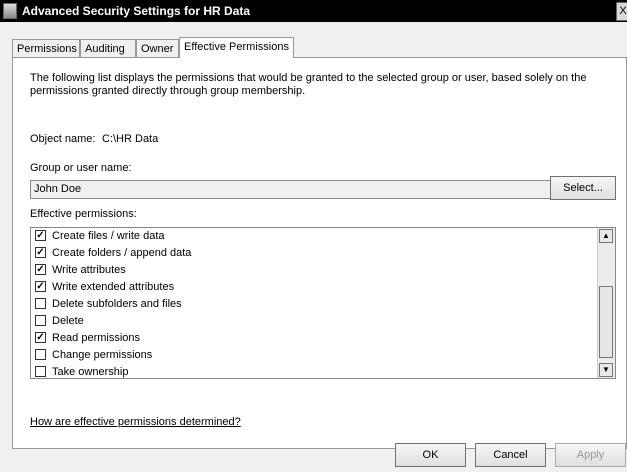  I want to click on permission-label: Change permissions, so click(102, 355).